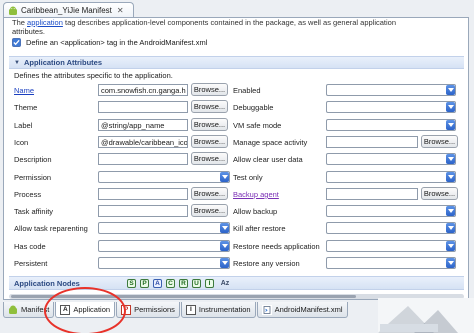 The height and width of the screenshot is (333, 474). I want to click on node-filter-s: S, so click(131, 283).